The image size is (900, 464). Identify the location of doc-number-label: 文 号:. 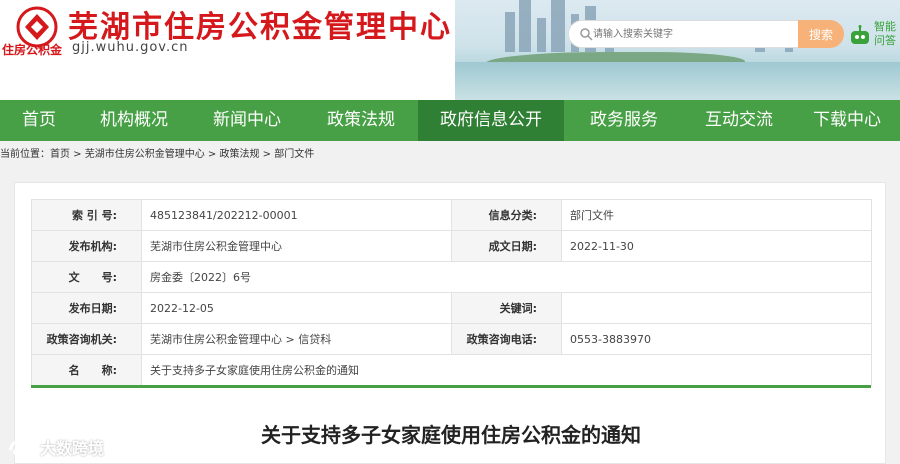
(86, 277).